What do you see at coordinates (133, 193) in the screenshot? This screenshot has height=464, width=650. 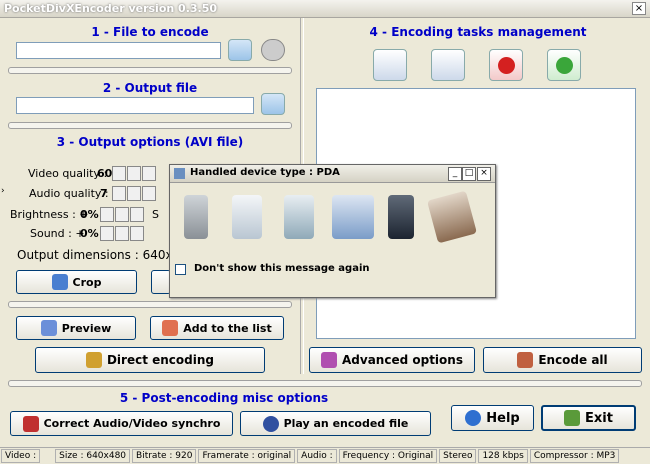 I see `audio-quality-stepper` at bounding box center [133, 193].